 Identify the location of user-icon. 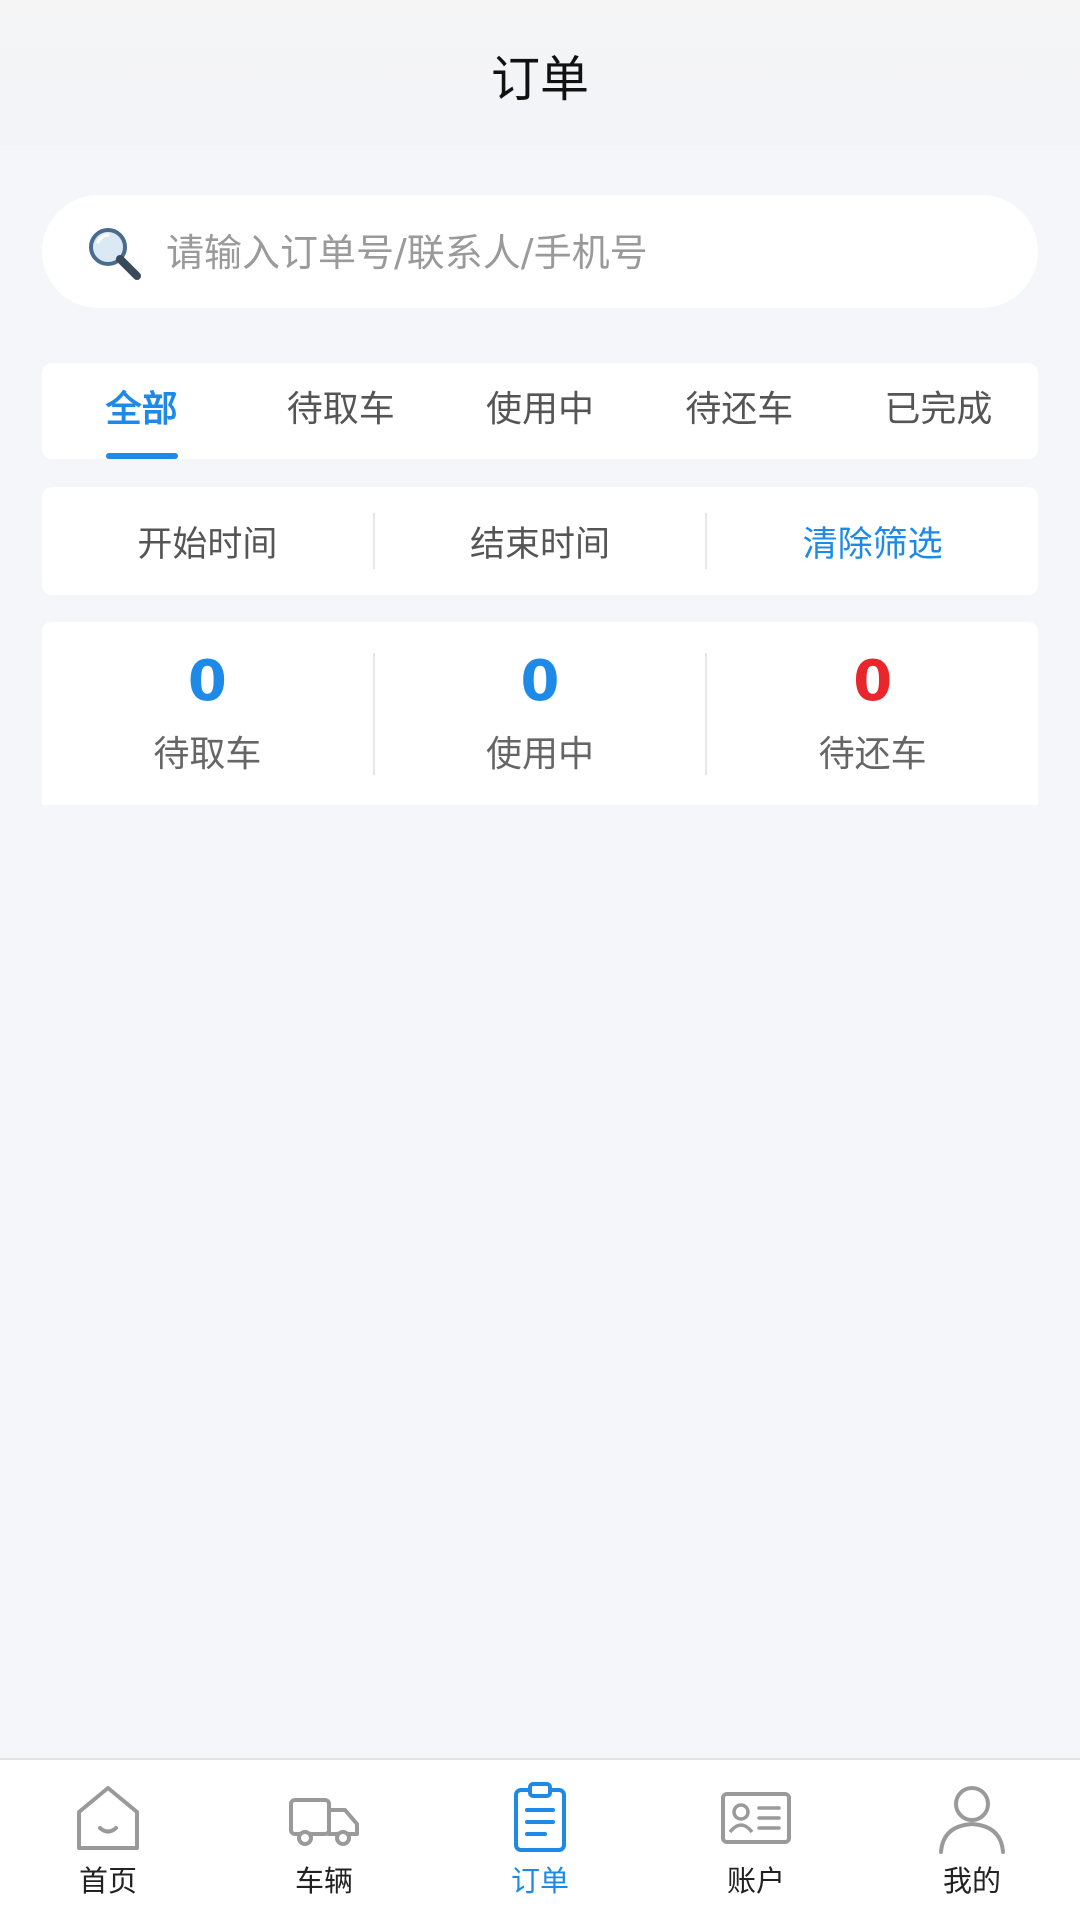
(972, 1820).